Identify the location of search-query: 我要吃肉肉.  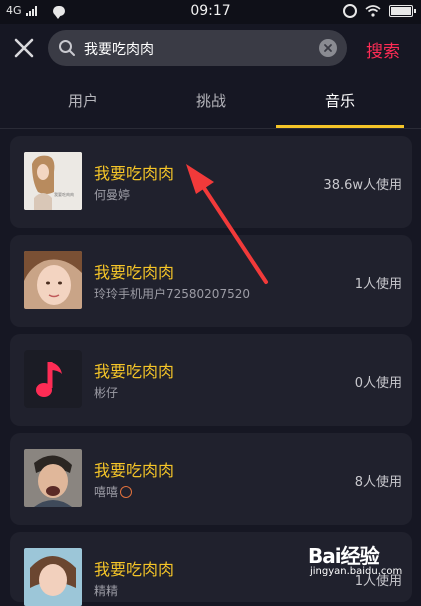
(119, 50).